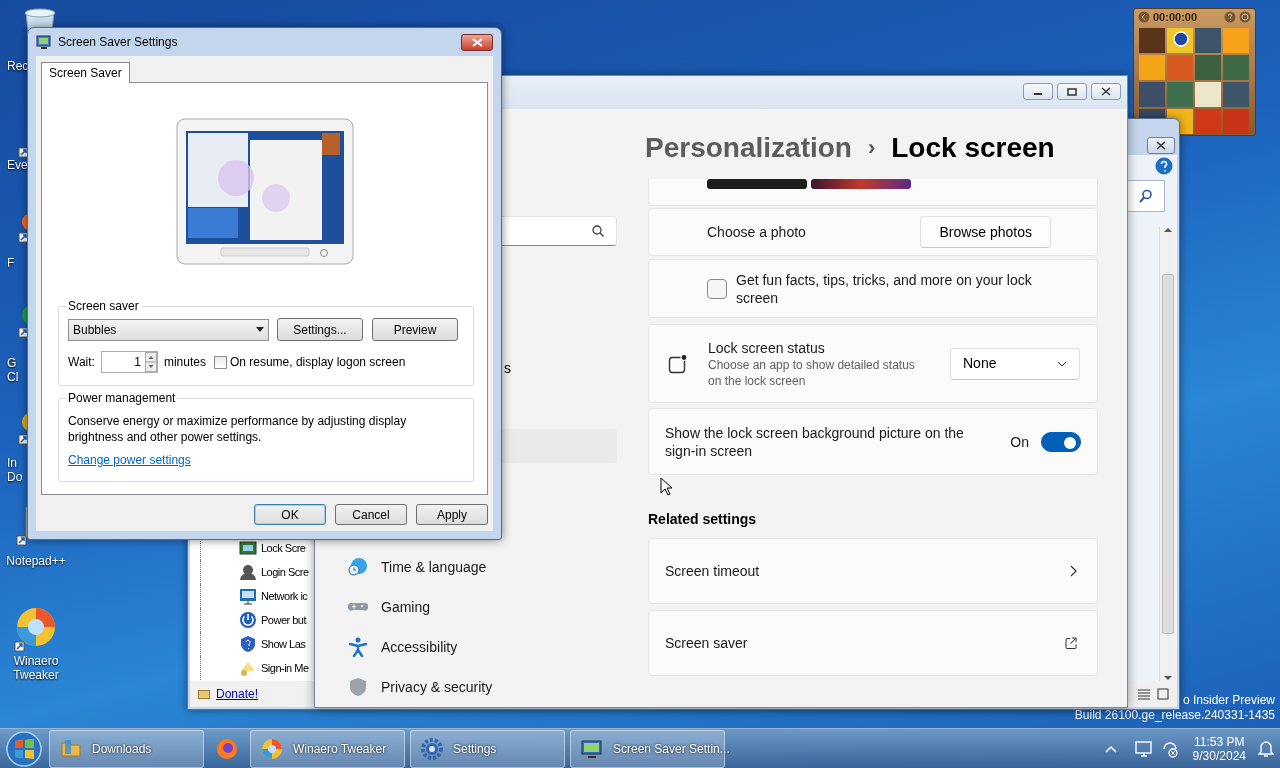 The width and height of the screenshot is (1280, 768). What do you see at coordinates (973, 148) in the screenshot?
I see `page-title: Lock screen` at bounding box center [973, 148].